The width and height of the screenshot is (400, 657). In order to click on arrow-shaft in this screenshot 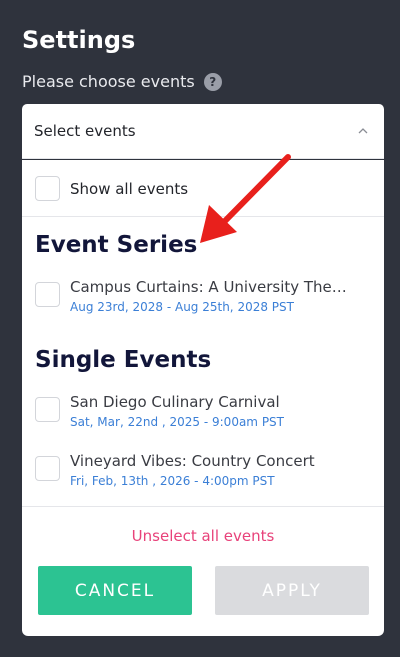, I will do `click(255, 190)`.